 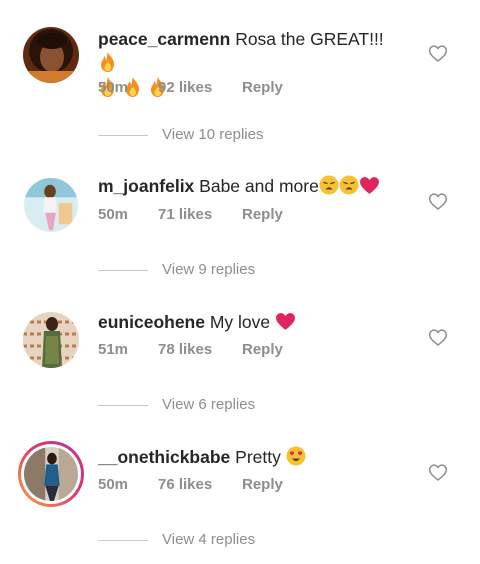 What do you see at coordinates (113, 349) in the screenshot?
I see `comment-timestamp: 51m` at bounding box center [113, 349].